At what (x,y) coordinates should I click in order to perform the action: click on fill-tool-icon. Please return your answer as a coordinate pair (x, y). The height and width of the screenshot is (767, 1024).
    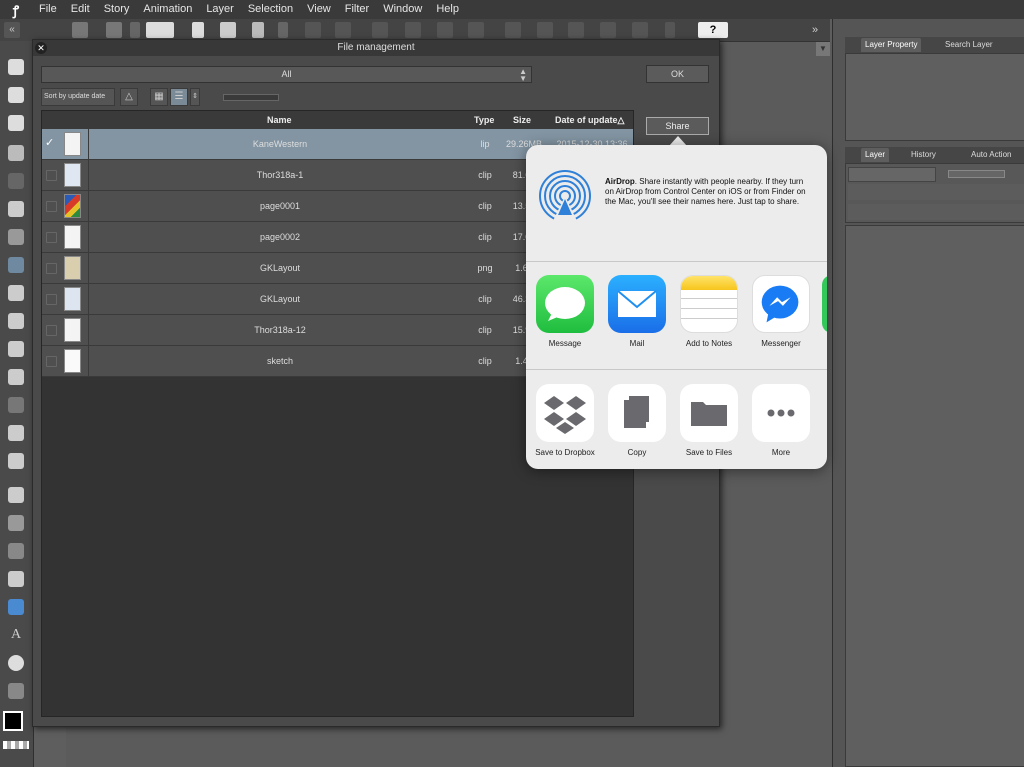
    Looking at the image, I should click on (16, 495).